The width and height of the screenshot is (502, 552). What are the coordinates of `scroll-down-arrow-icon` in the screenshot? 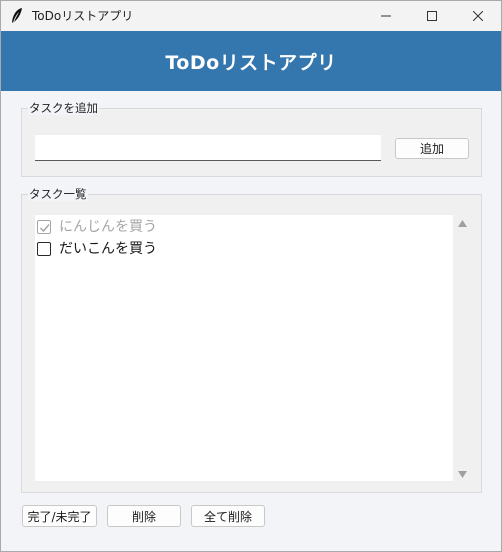 It's located at (462, 474).